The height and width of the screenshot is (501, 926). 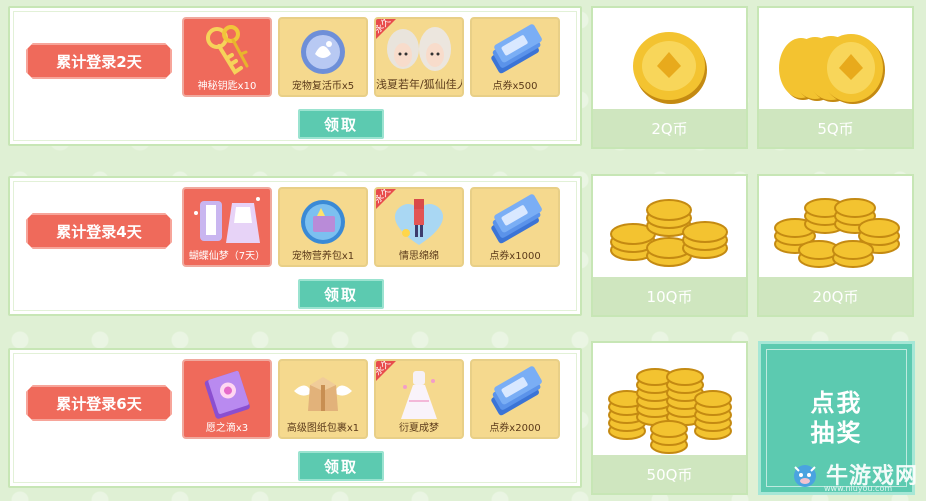 I want to click on qcoin-card-5: 5Q币, so click(x=835, y=77).